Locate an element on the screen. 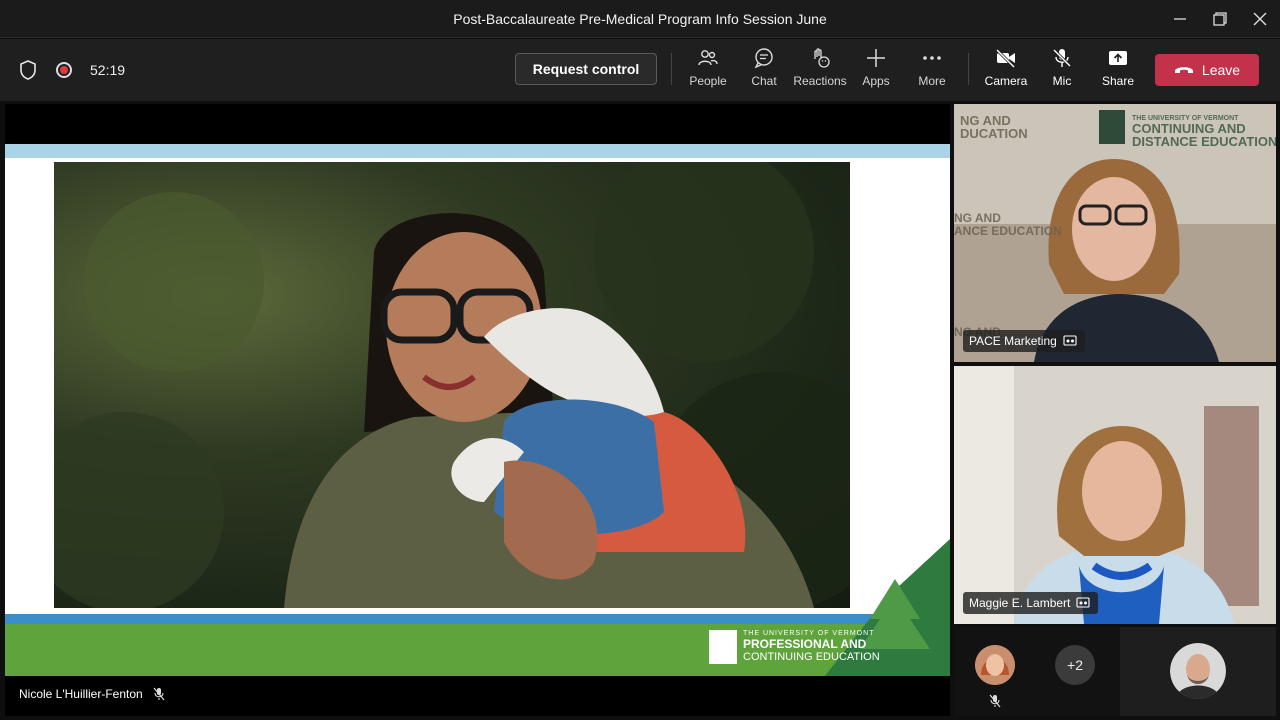 This screenshot has height=720, width=1280. leave-label: Leave is located at coordinates (1221, 70).